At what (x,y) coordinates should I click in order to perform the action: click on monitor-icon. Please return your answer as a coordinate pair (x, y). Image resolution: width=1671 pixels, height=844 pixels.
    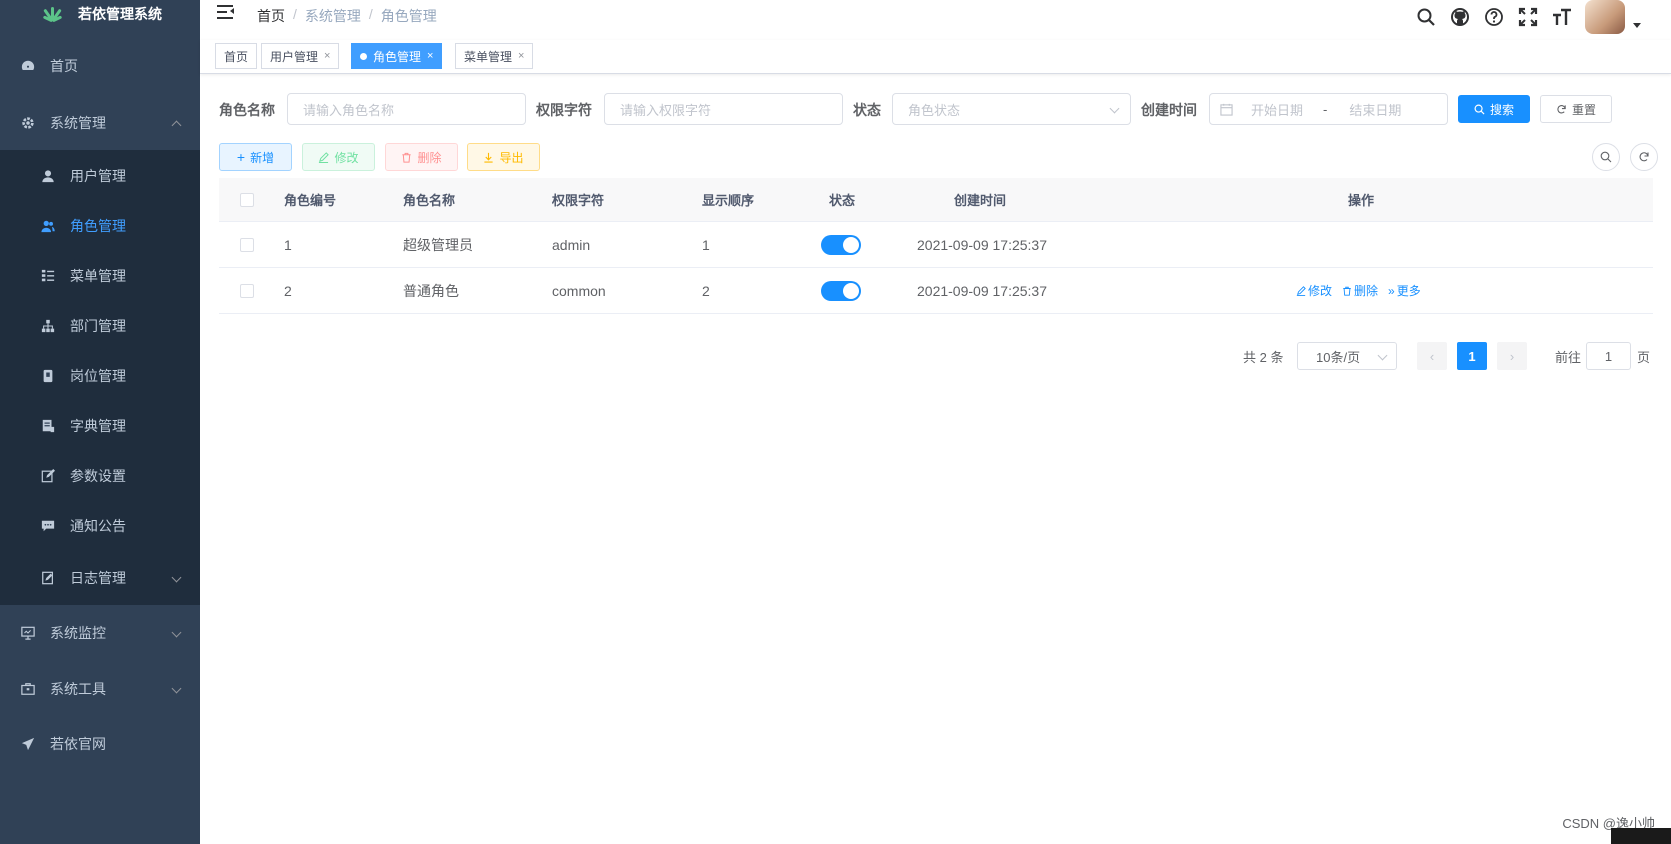
    Looking at the image, I should click on (28, 633).